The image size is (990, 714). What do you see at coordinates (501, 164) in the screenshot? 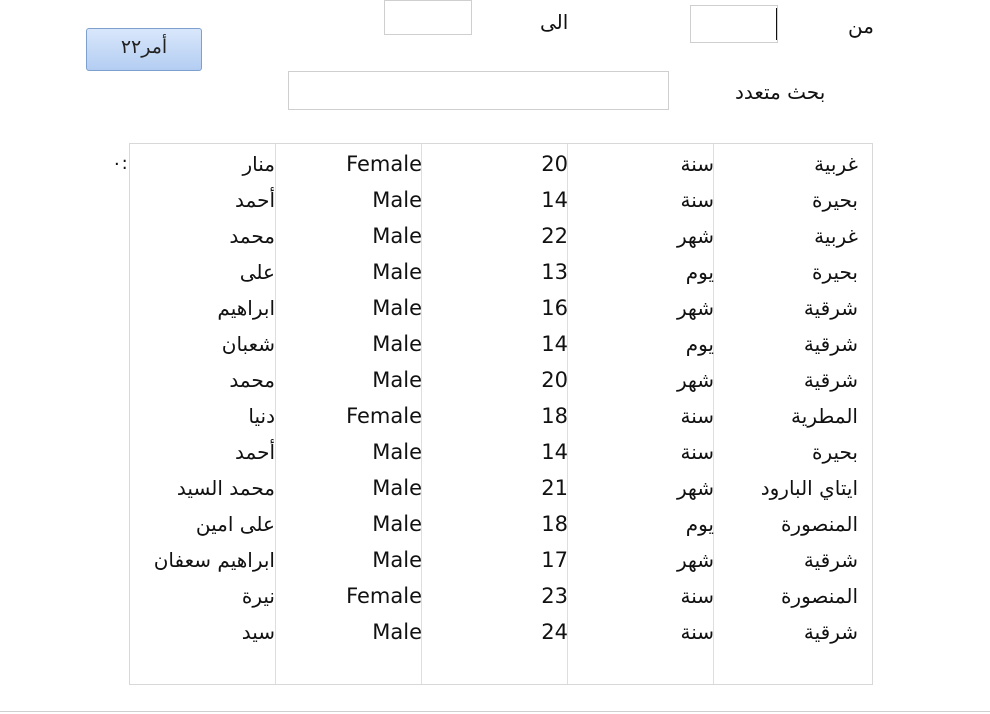
I see `table-row: غربية سنة 20 Female منار` at bounding box center [501, 164].